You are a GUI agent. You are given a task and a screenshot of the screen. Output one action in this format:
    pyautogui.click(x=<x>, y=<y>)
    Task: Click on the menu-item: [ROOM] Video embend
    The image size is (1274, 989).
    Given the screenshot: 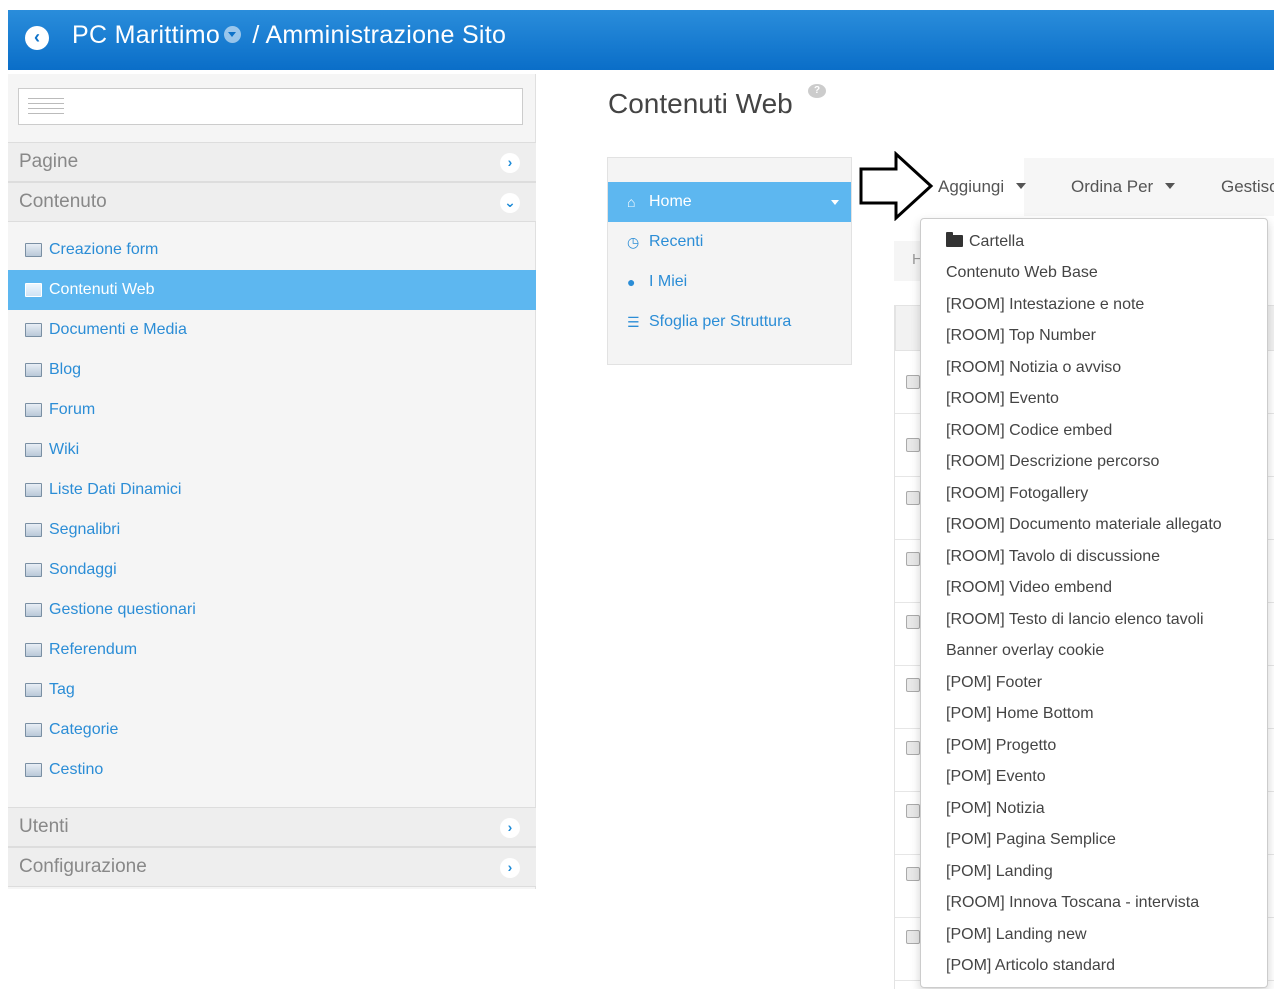 What is the action you would take?
    pyautogui.click(x=1029, y=587)
    